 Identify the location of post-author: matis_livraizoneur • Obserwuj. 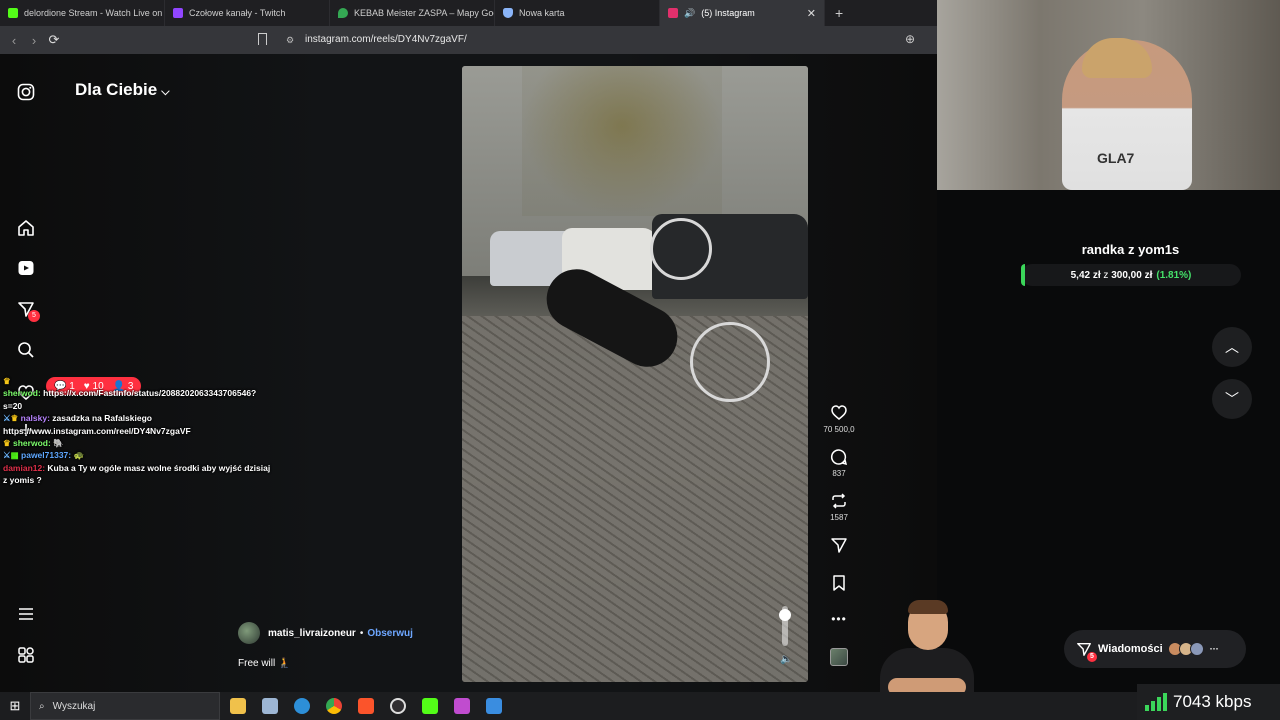
(325, 633).